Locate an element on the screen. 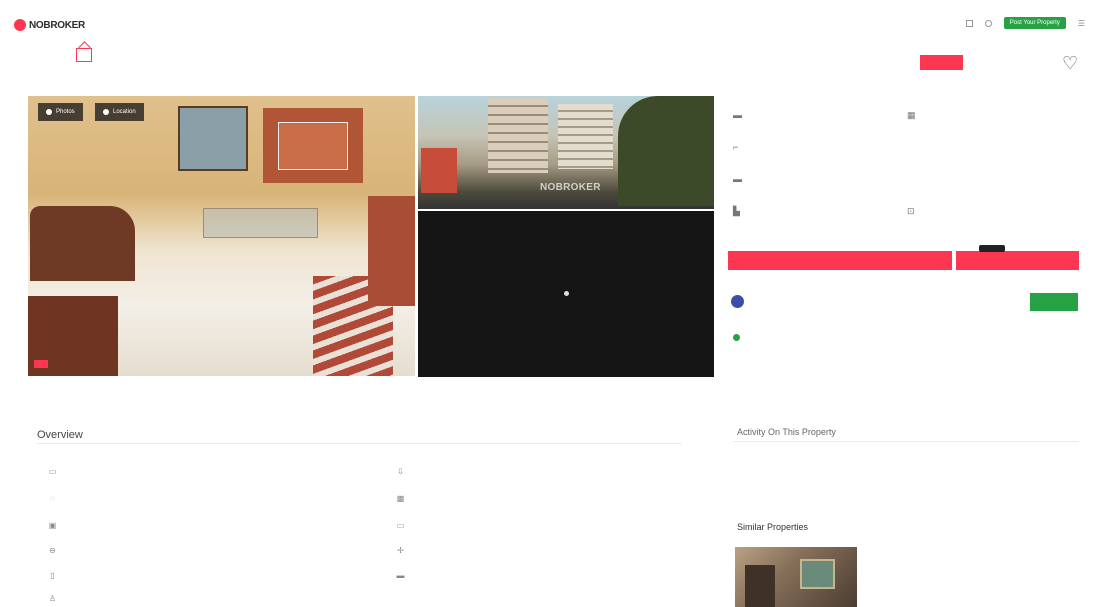 The image size is (1093, 607). detail-bedrooms: ▬ is located at coordinates (737, 115).